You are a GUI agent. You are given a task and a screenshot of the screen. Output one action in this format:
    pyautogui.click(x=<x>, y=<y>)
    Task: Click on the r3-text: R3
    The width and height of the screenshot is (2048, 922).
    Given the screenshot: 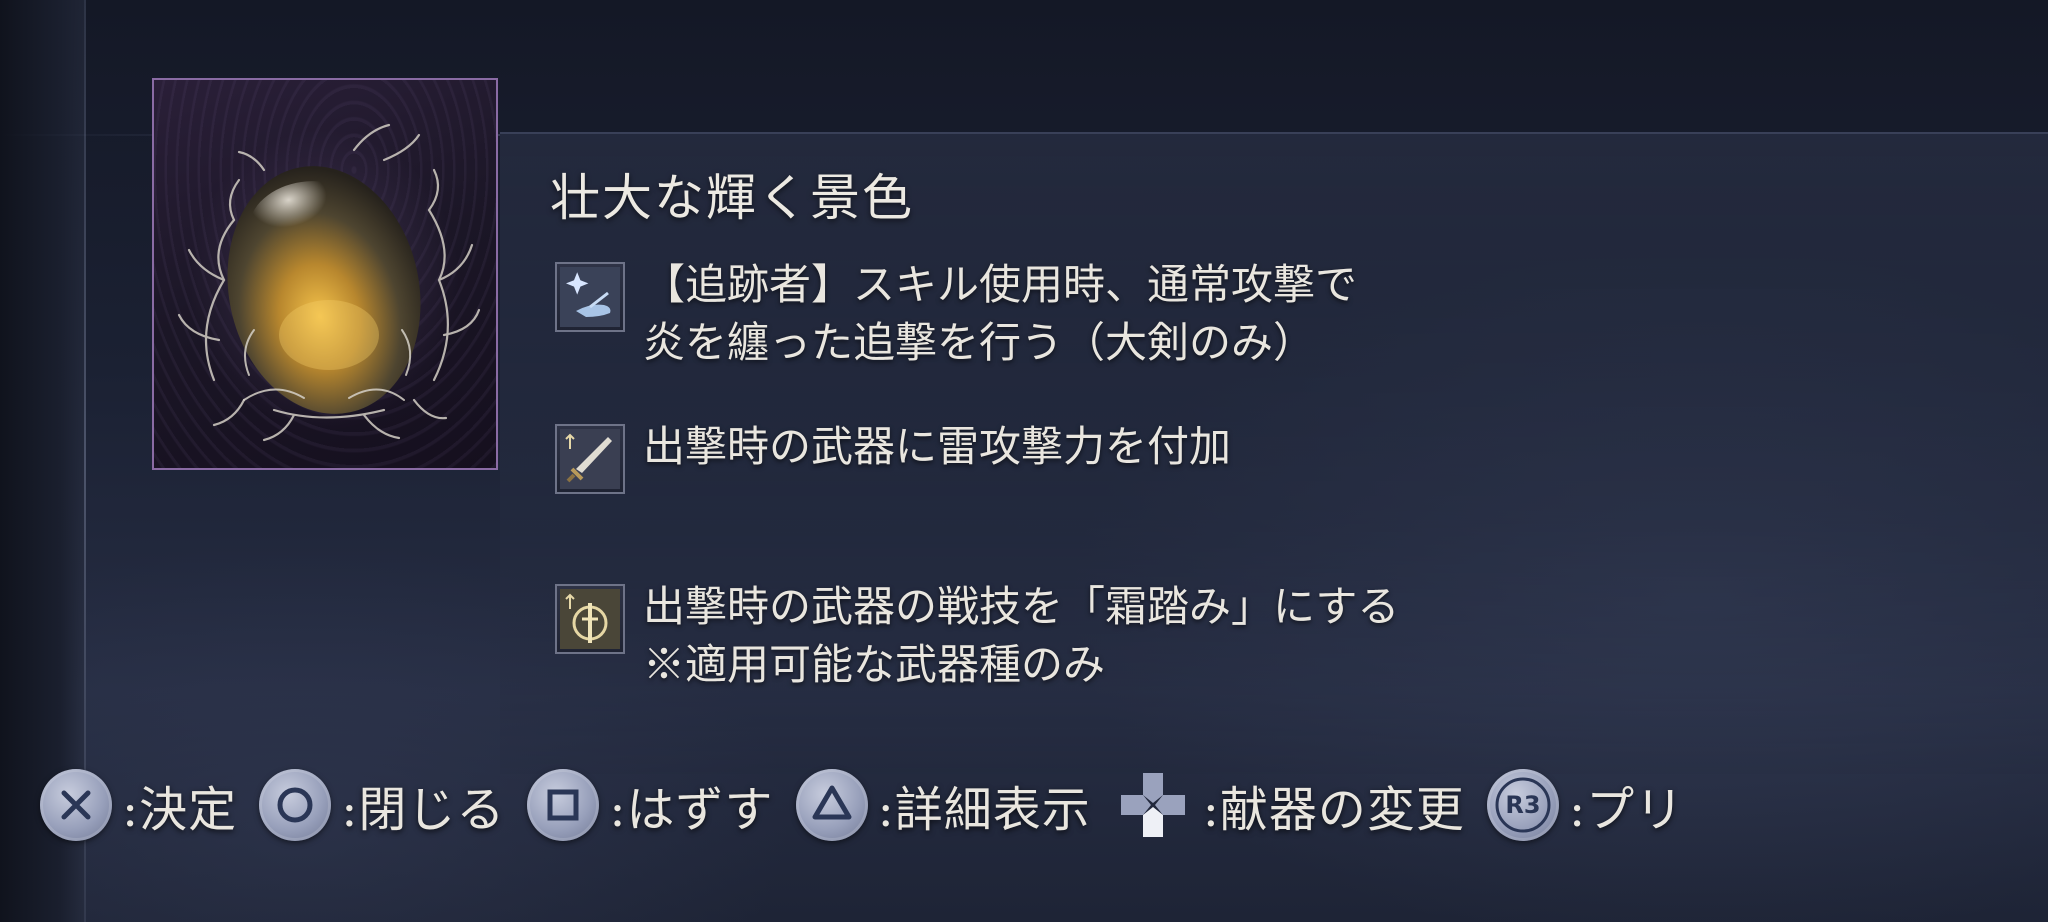 What is the action you would take?
    pyautogui.click(x=1523, y=805)
    